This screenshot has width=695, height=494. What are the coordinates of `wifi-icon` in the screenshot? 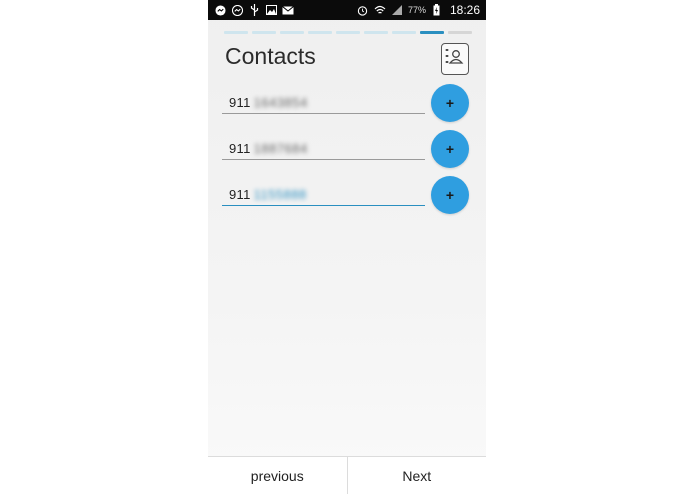 It's located at (380, 10).